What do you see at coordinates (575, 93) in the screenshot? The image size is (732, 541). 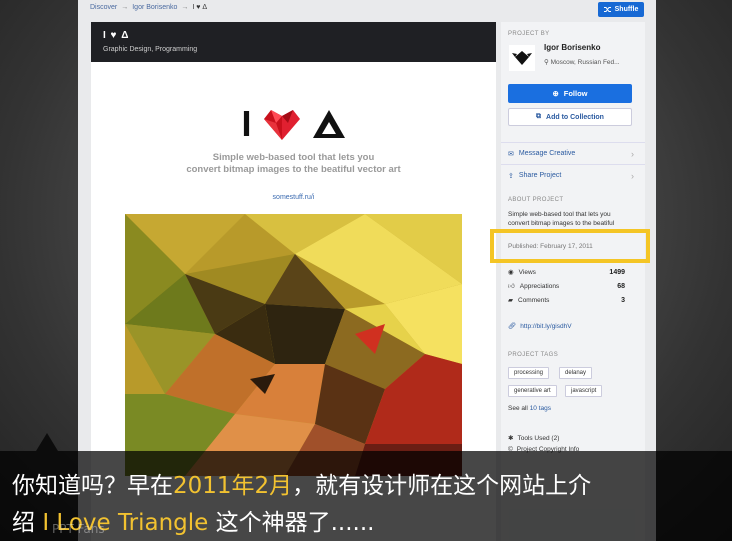 I see `follow-label: Follow` at bounding box center [575, 93].